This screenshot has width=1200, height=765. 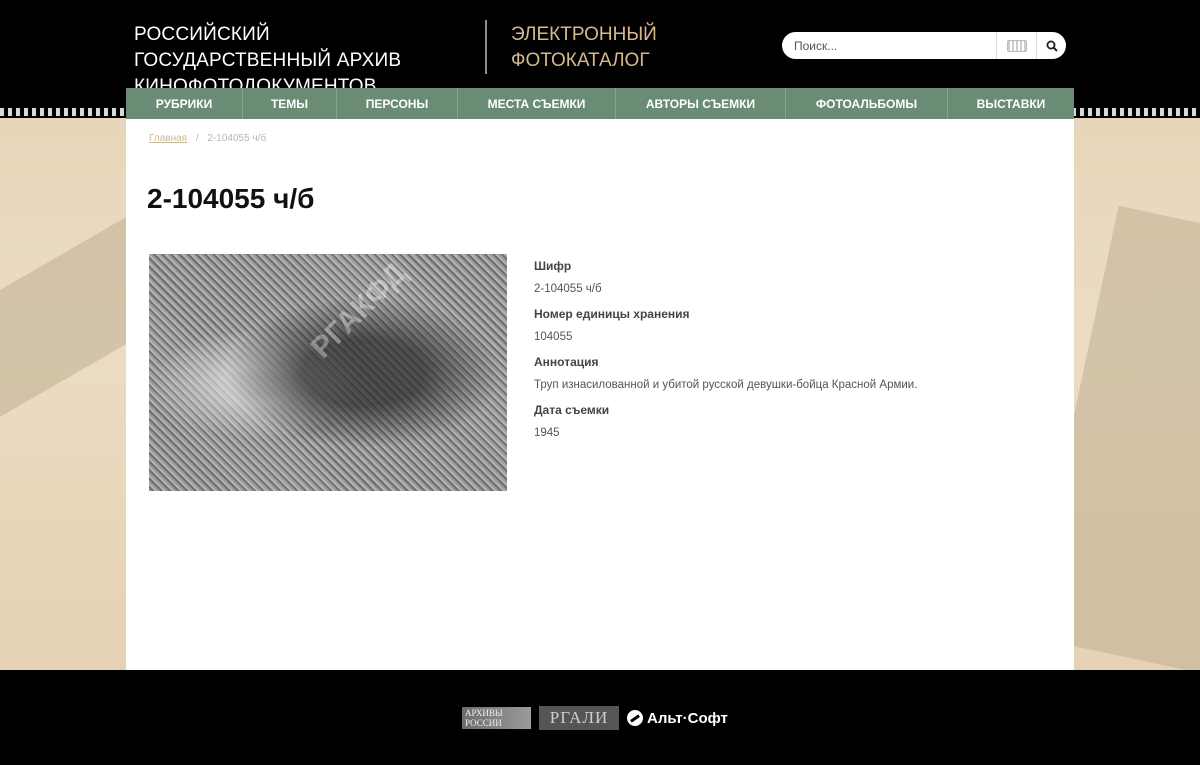 What do you see at coordinates (591, 48) in the screenshot?
I see `catalog-title: ЭЛЕКТРОННЫЙ ФОТОКАТАЛОГ` at bounding box center [591, 48].